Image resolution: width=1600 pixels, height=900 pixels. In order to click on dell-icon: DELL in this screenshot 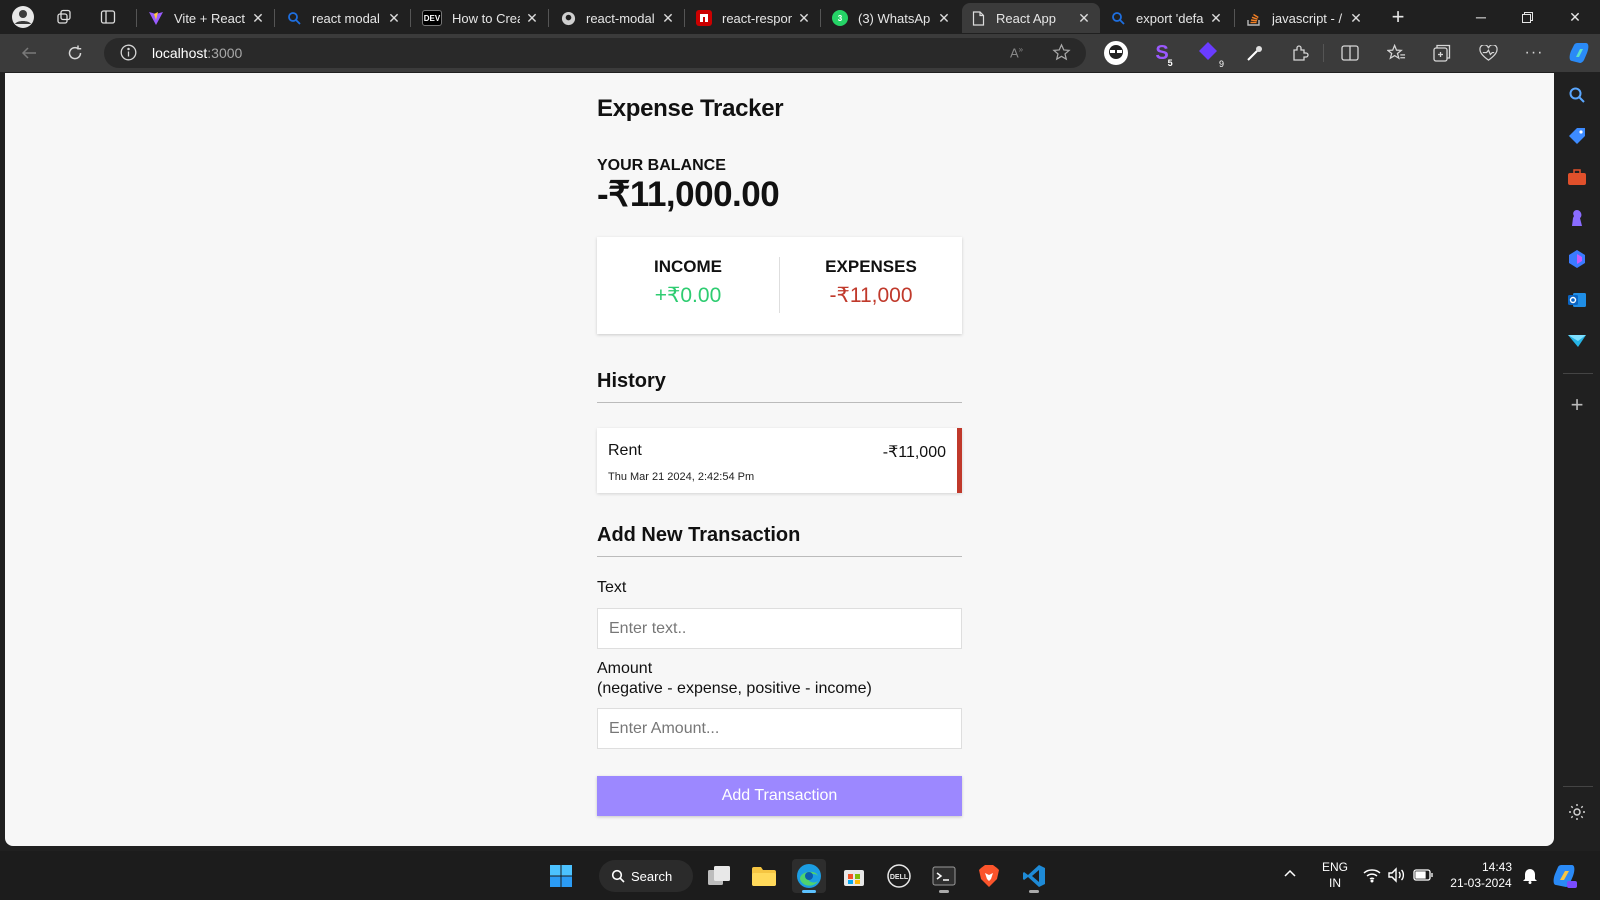, I will do `click(899, 876)`.